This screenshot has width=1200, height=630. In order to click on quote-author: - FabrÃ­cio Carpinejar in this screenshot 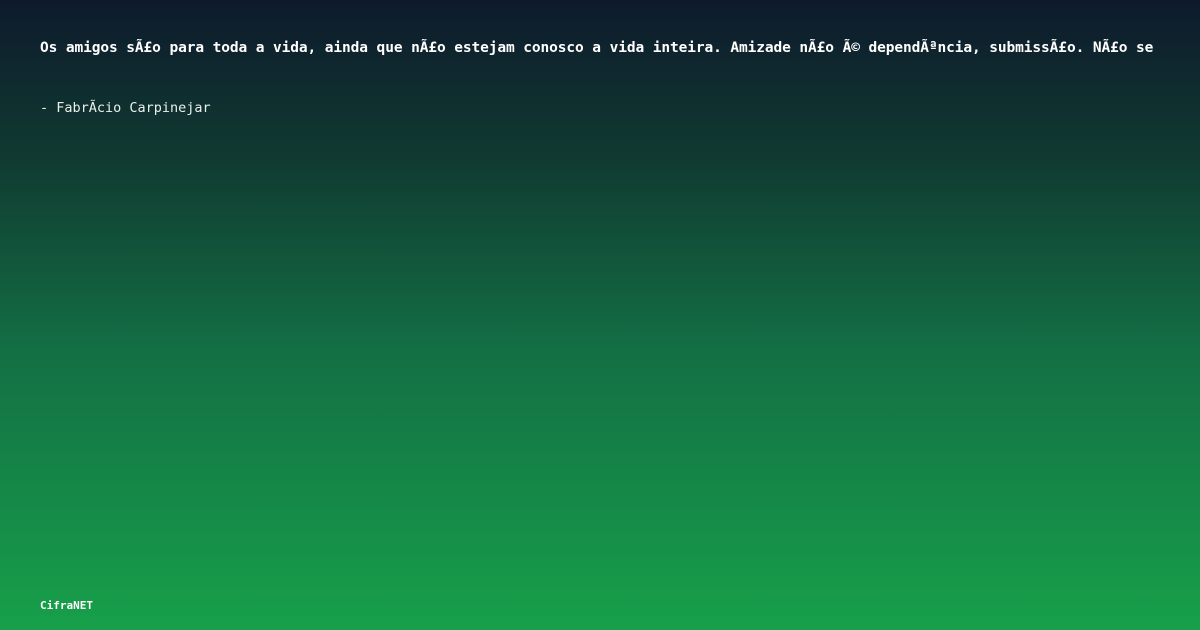, I will do `click(125, 108)`.